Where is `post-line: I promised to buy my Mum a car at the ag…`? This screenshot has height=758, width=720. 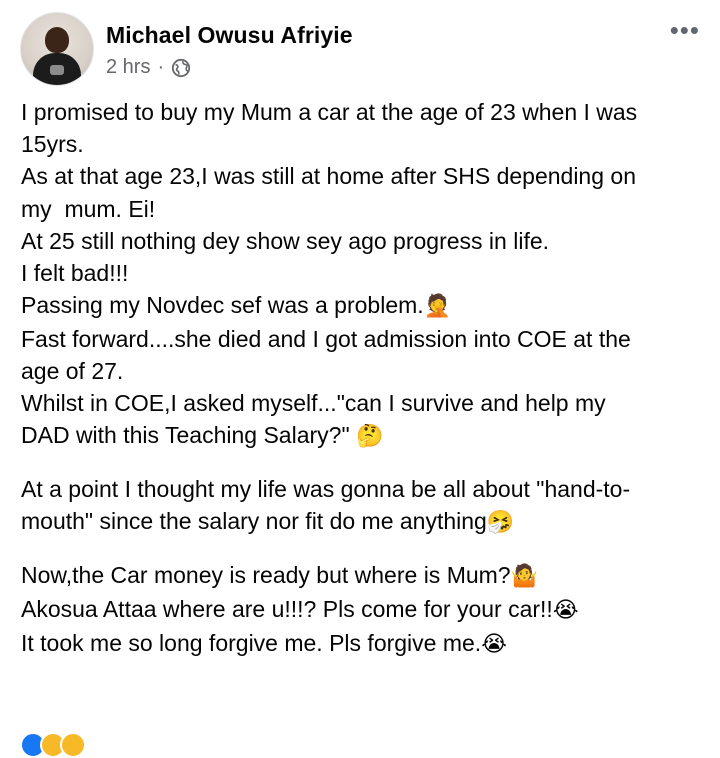 post-line: I promised to buy my Mum a car at the ag… is located at coordinates (329, 112).